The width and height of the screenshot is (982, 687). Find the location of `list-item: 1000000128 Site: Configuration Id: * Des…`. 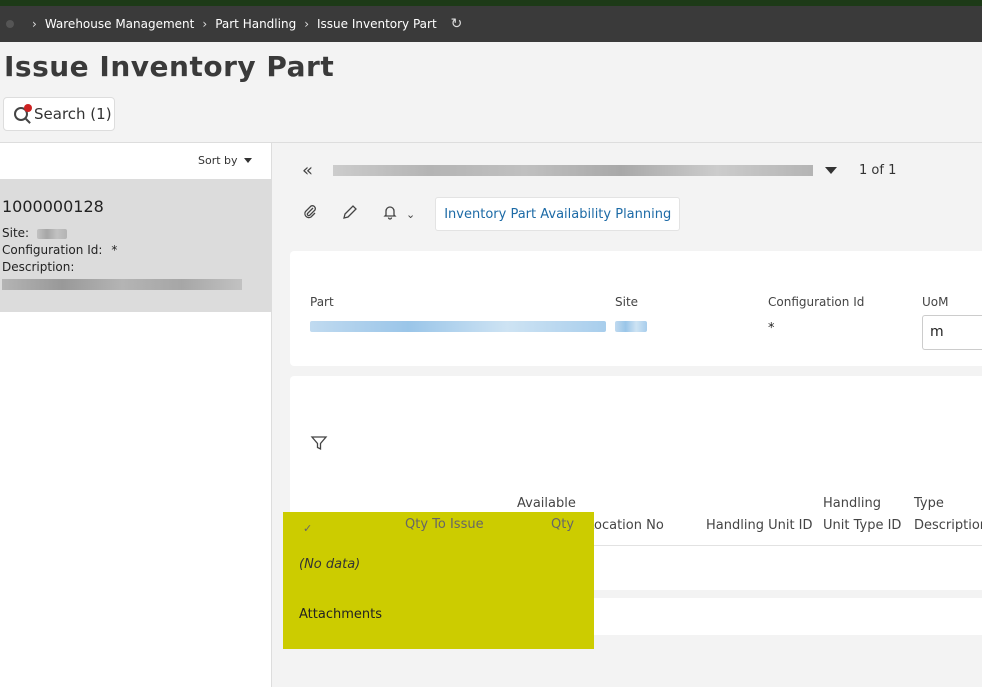

list-item: 1000000128 Site: Configuration Id: * Des… is located at coordinates (136, 245).